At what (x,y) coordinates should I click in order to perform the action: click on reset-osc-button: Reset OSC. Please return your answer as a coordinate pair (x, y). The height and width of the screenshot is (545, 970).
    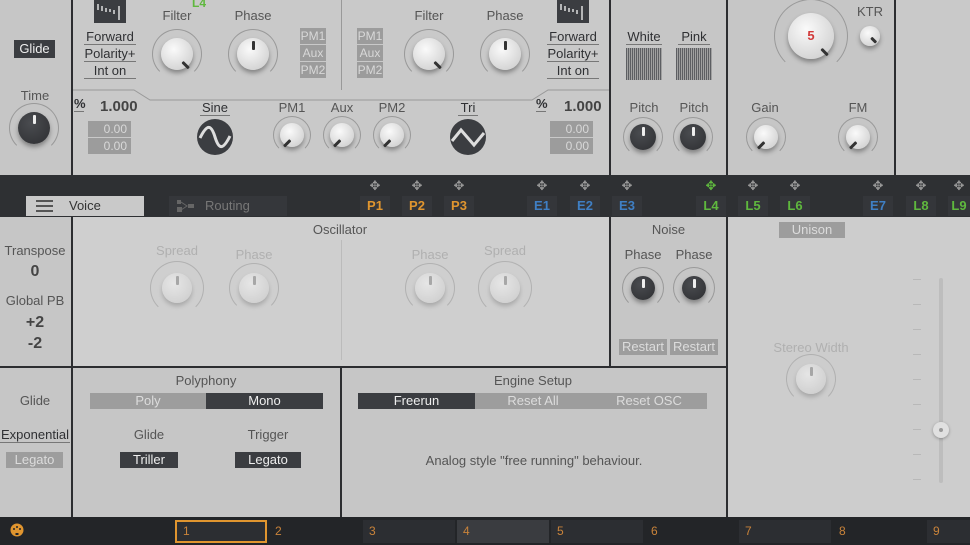
    Looking at the image, I should click on (649, 401).